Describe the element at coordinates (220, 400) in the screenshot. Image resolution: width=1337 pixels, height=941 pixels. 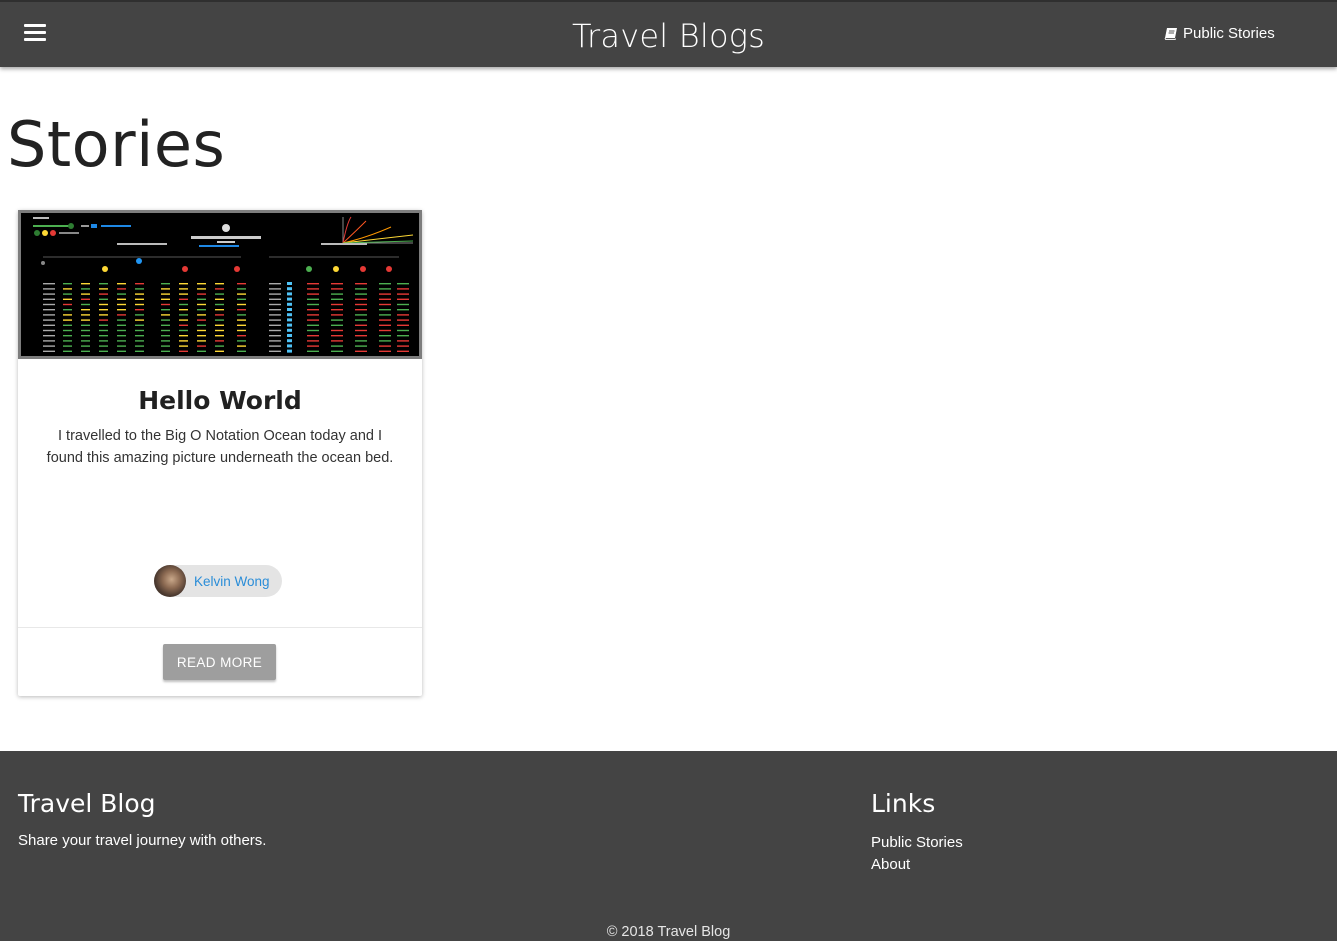
I see `story-title: Hello World` at that location.